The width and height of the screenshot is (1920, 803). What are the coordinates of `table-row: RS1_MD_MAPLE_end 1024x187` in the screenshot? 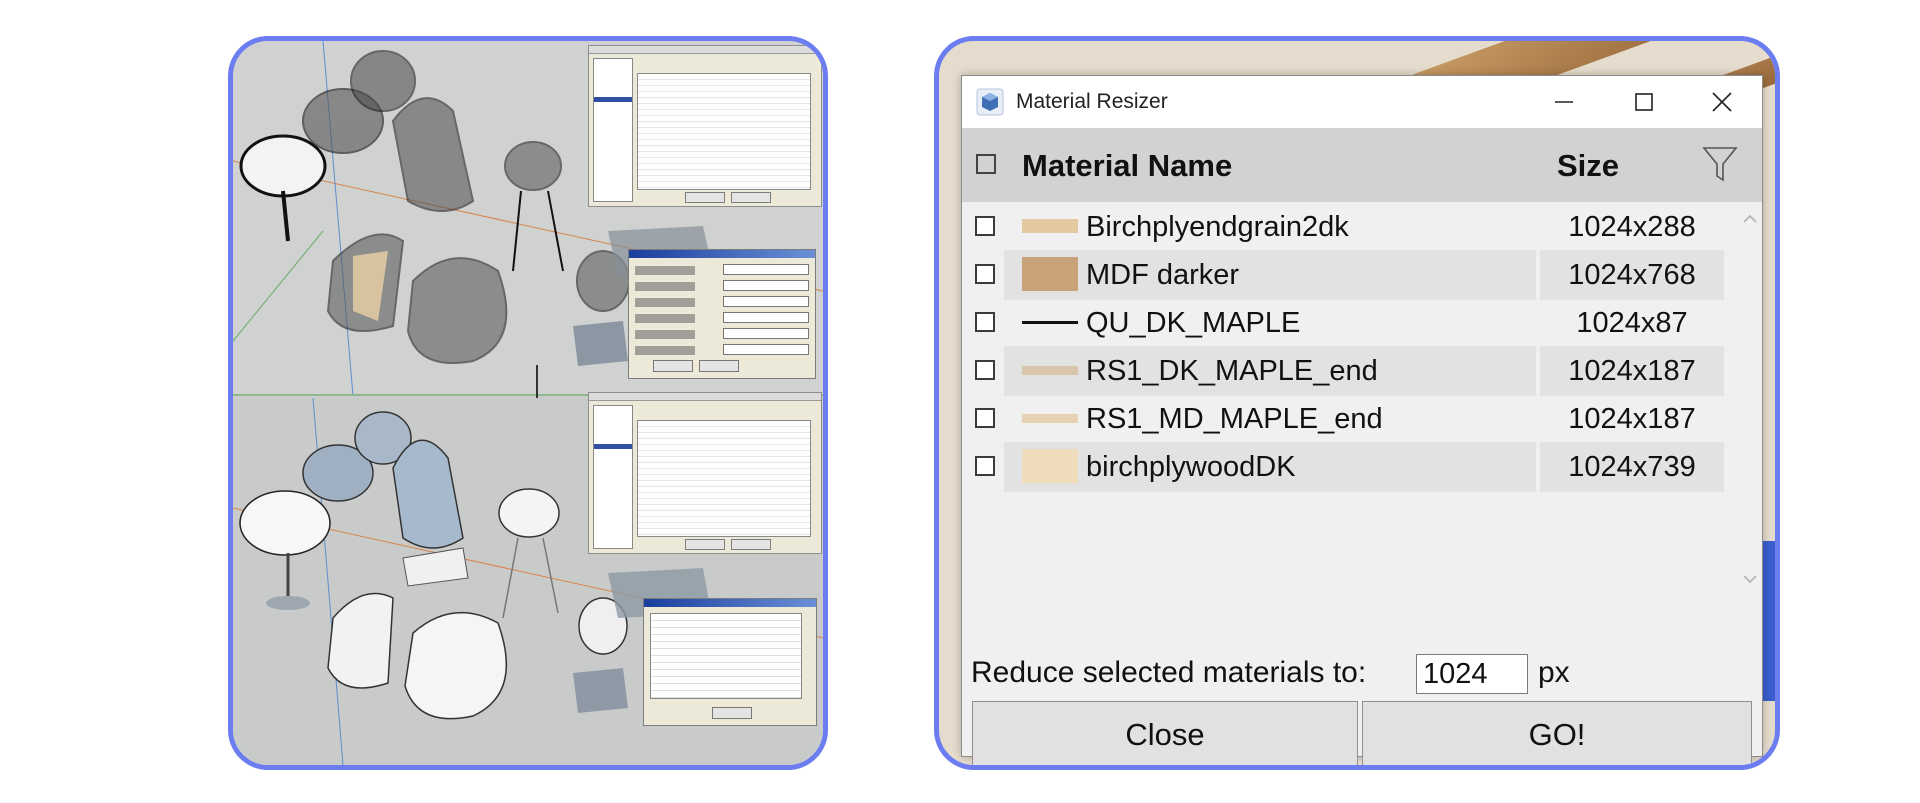 It's located at (1342, 419).